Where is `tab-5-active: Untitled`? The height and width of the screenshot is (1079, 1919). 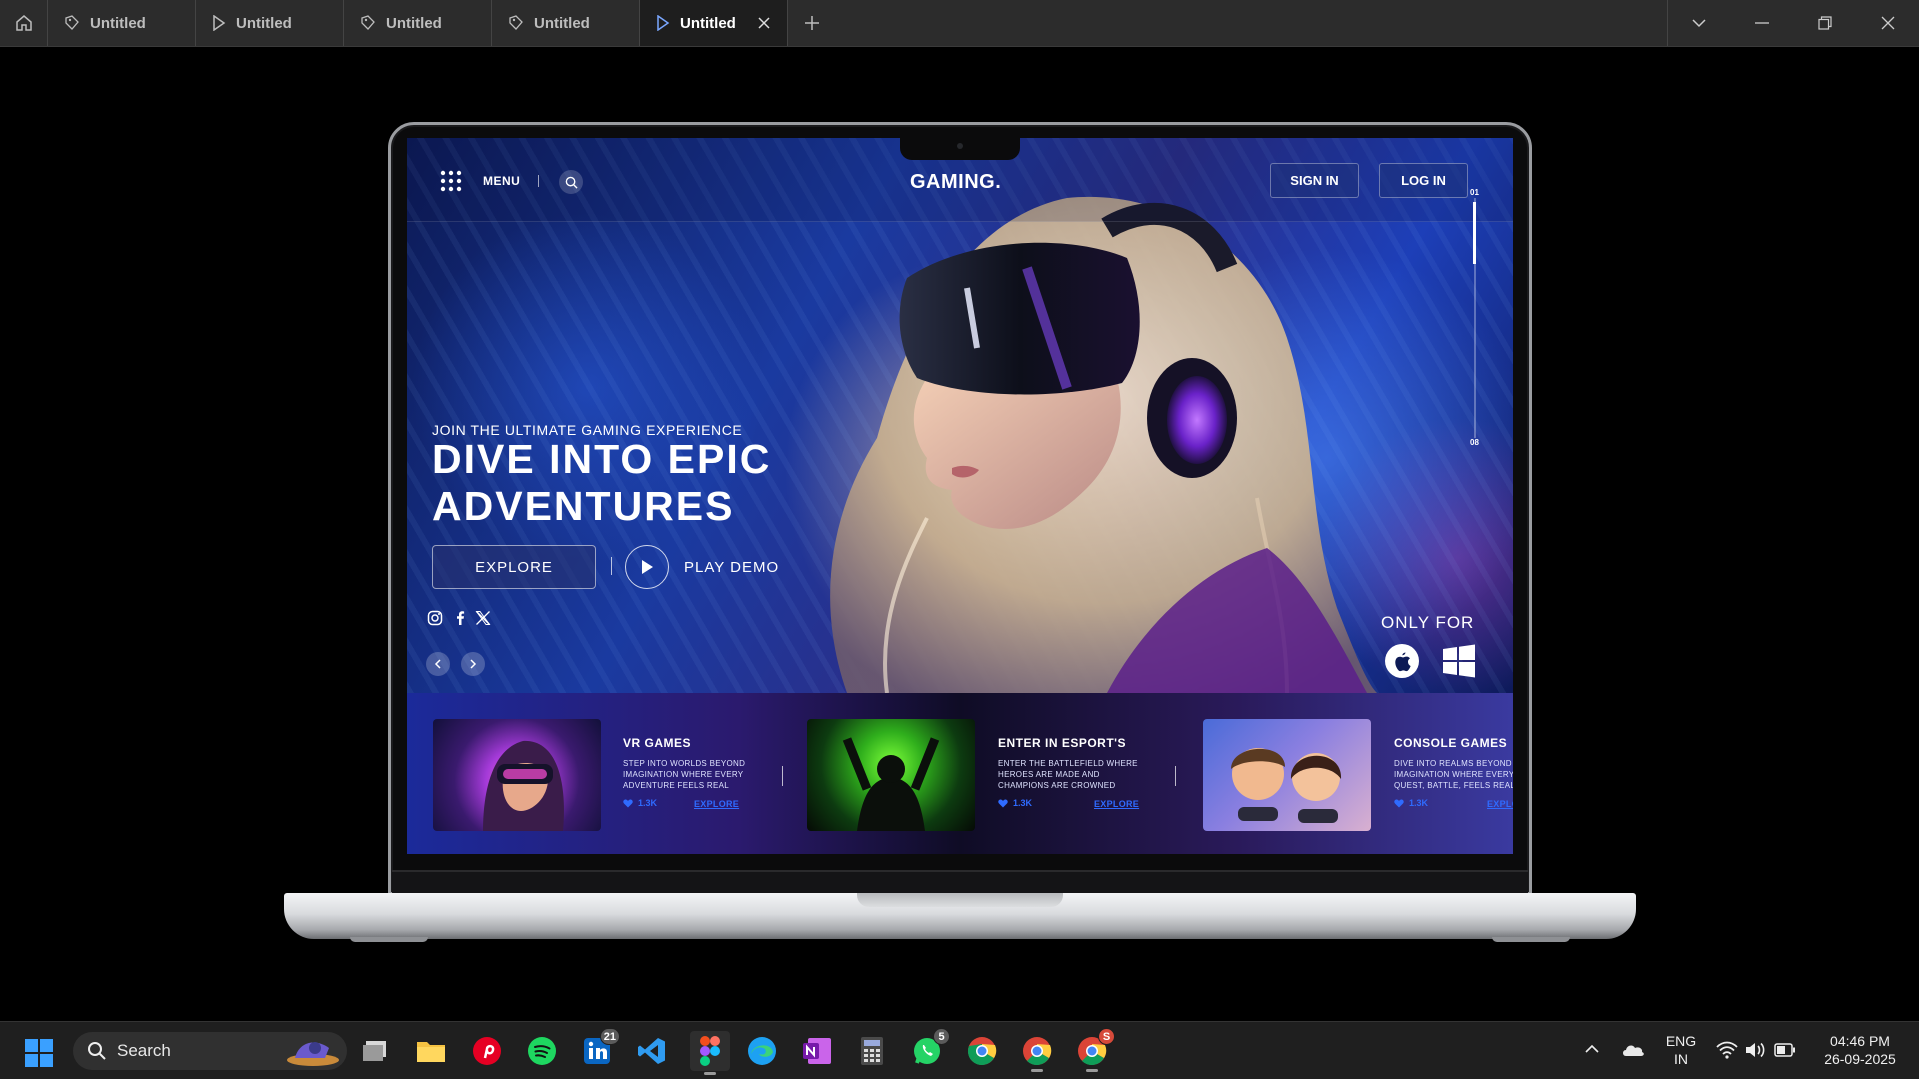
tab-5-active: Untitled is located at coordinates (714, 23).